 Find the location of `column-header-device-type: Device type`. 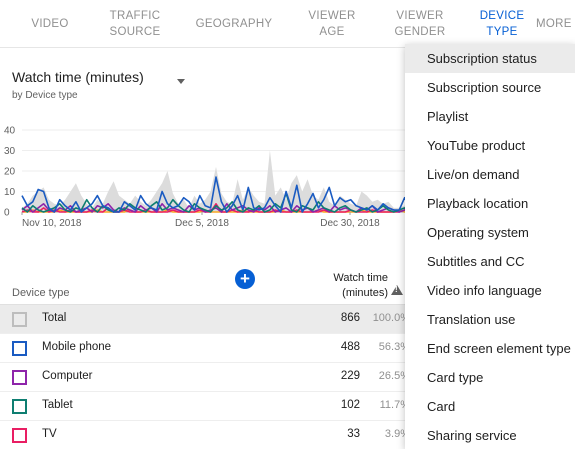

column-header-device-type: Device type is located at coordinates (40, 293).